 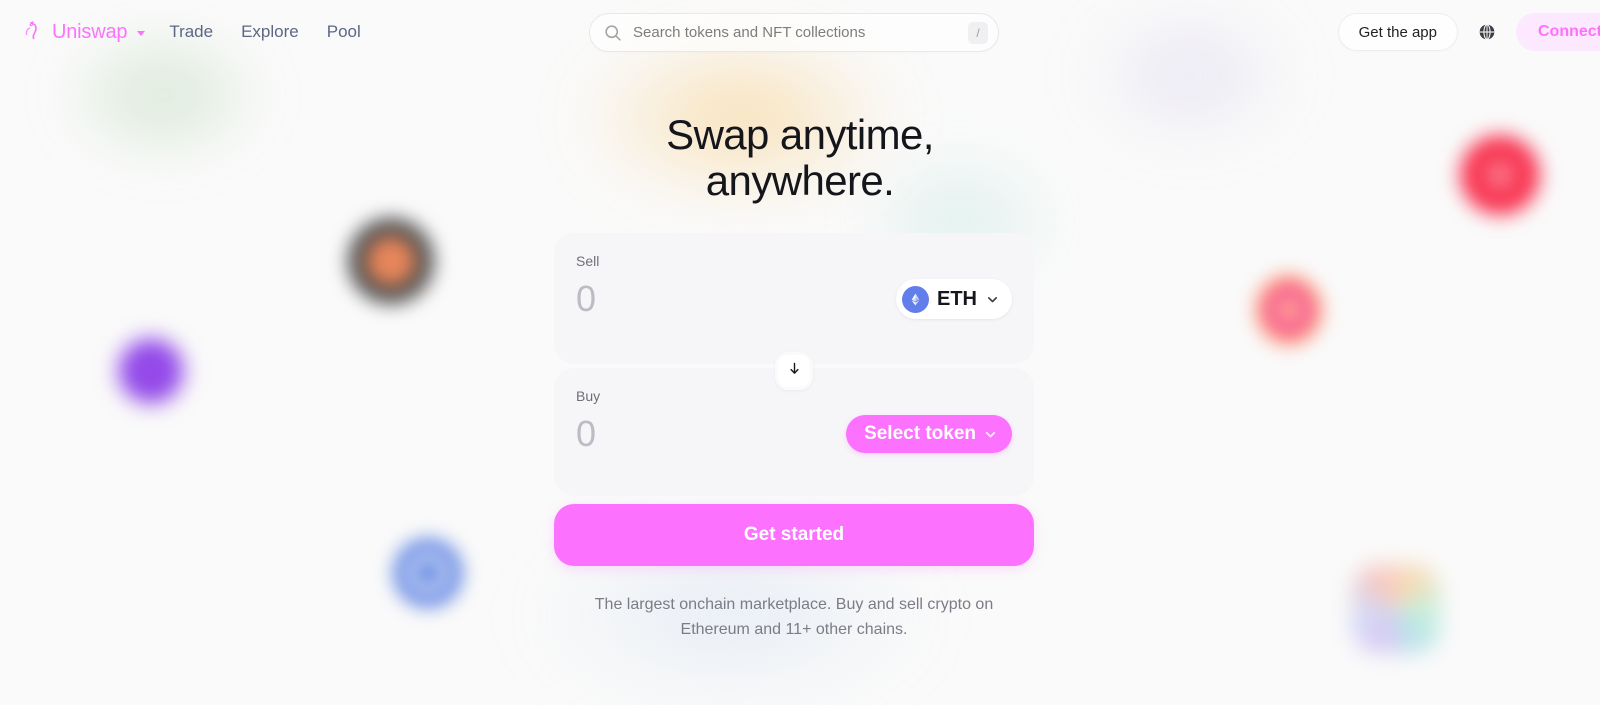 I want to click on dark-orange-token-blob-decoration, so click(x=391, y=261).